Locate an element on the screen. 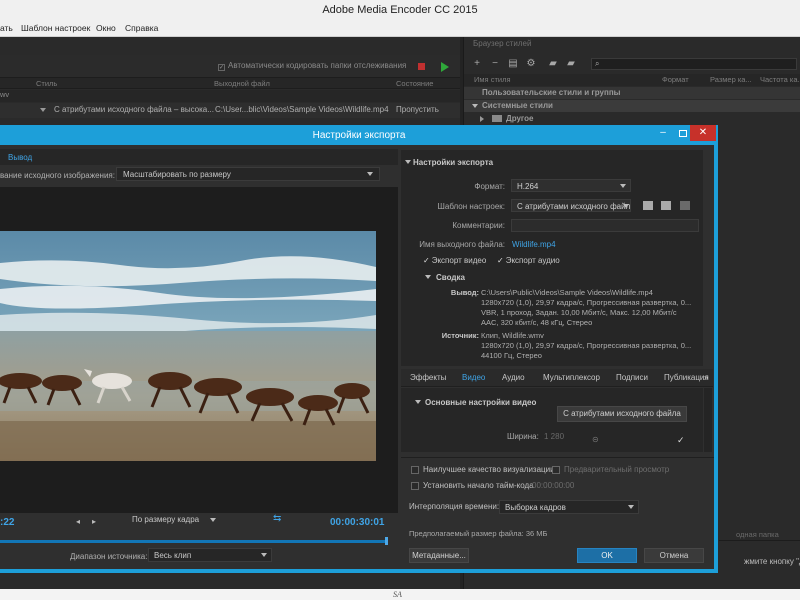  menu-item-window: Окно is located at coordinates (106, 28).